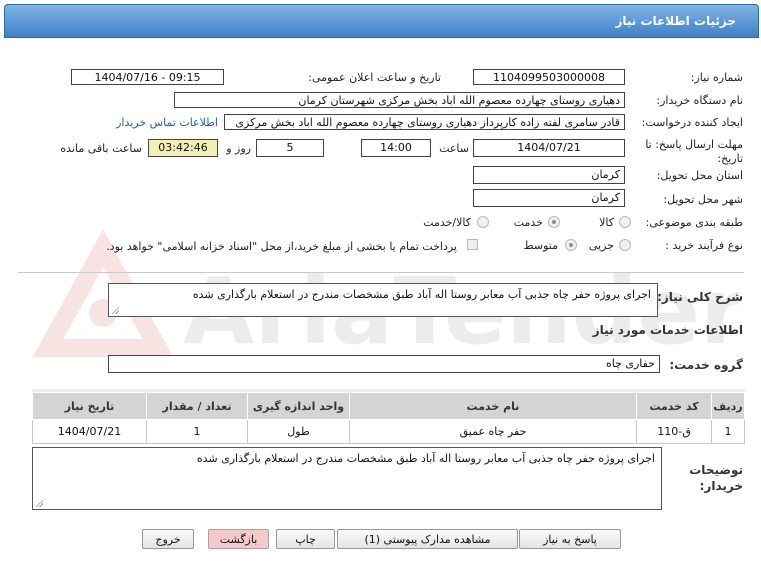 The image size is (761, 566). What do you see at coordinates (197, 406) in the screenshot?
I see `col-header-qty: تعداد / مقدار` at bounding box center [197, 406].